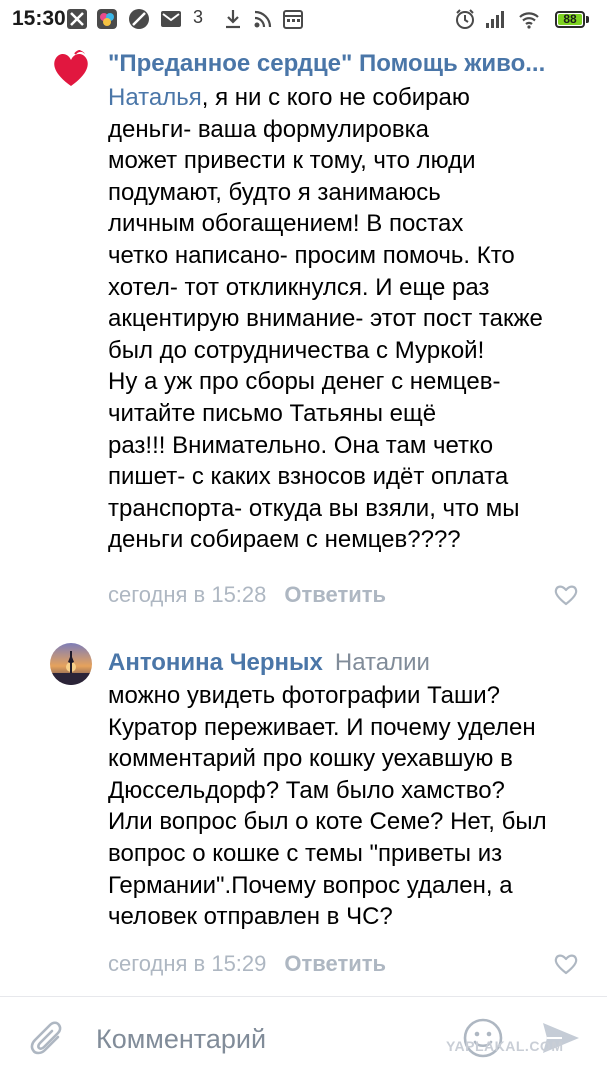 The height and width of the screenshot is (1080, 607). Describe the element at coordinates (335, 97) in the screenshot. I see `comment-line-text: , я ни с кого не собираю` at that location.